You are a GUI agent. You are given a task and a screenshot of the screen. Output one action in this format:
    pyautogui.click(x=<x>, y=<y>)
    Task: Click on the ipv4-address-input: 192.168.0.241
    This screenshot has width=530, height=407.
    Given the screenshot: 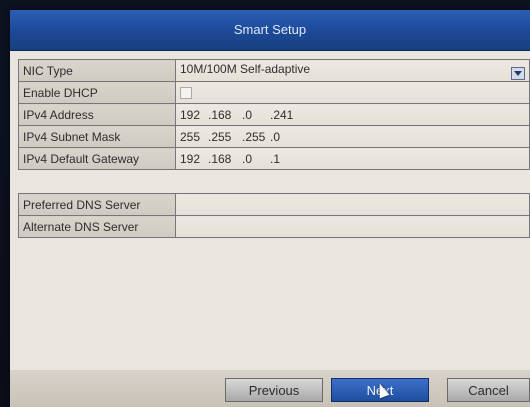 What is the action you would take?
    pyautogui.click(x=352, y=114)
    